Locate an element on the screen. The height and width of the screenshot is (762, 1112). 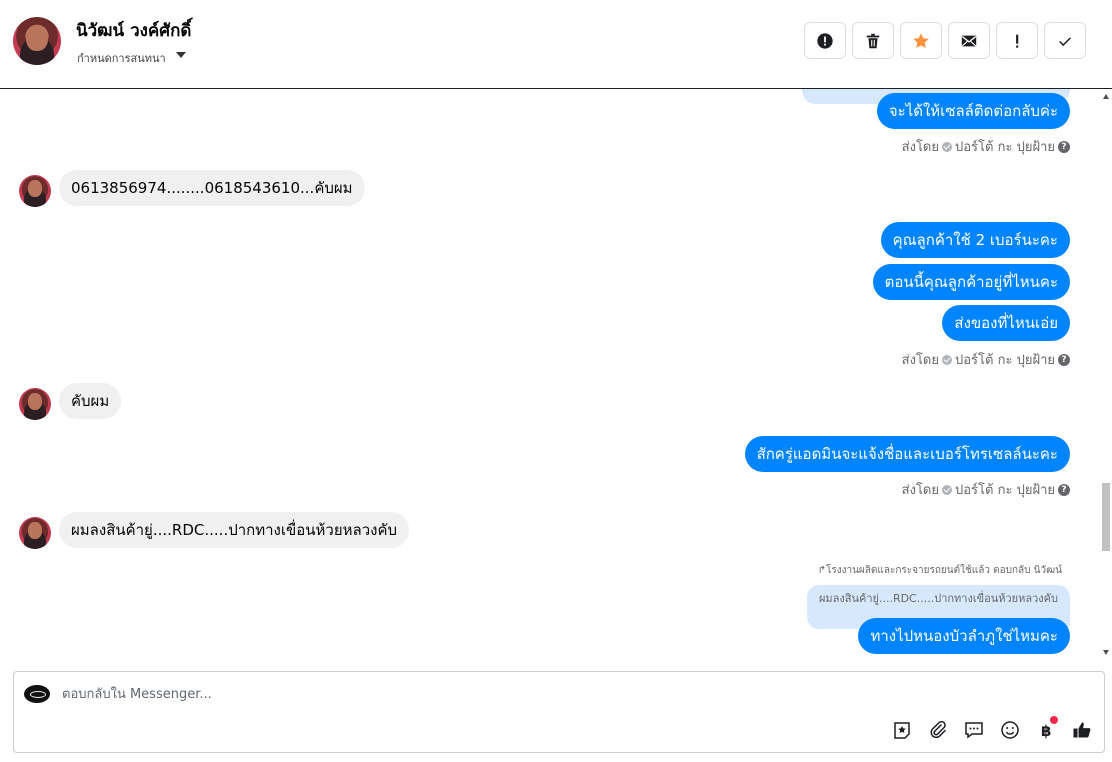
paperclip-icon is located at coordinates (938, 729).